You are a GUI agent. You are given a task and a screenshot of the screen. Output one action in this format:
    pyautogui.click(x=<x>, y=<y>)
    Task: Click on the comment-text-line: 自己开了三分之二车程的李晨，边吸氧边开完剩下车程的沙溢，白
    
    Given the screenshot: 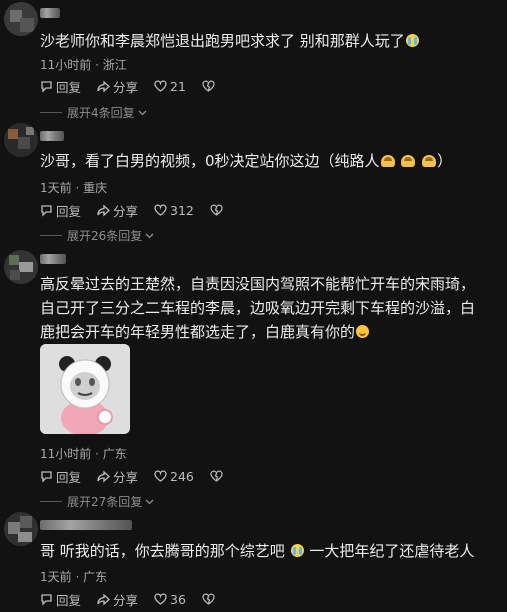 What is the action you would take?
    pyautogui.click(x=258, y=308)
    